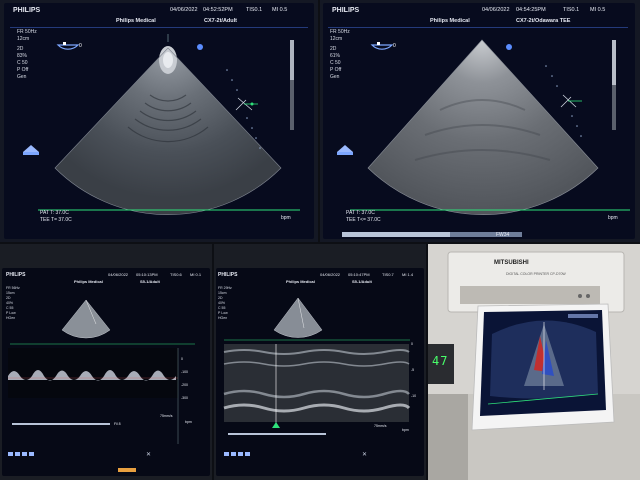  I want to click on probe-temp: TEE T<= 37.0C, so click(363, 220).